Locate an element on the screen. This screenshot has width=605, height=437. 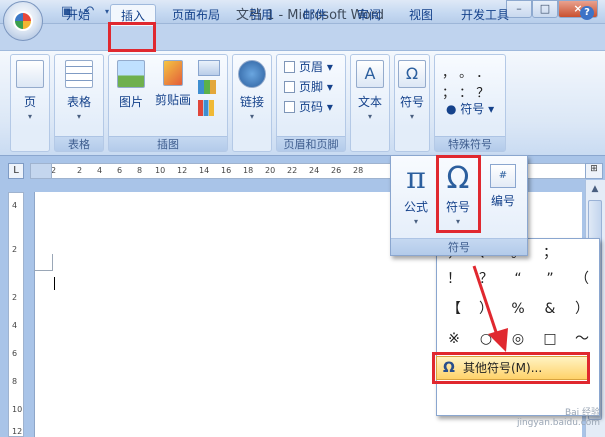
equation-button: π 公式 ▾ is located at coordinates (416, 193).